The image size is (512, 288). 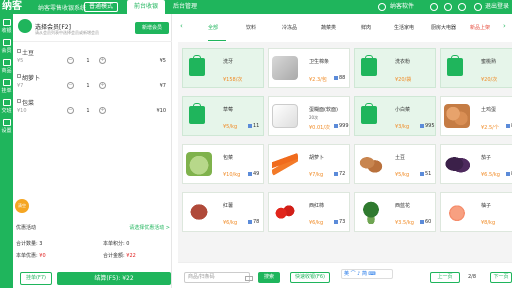 I want to click on product-card: 蛋糊面(软面) 20次 ¥0.01/次 999, so click(x=309, y=116).